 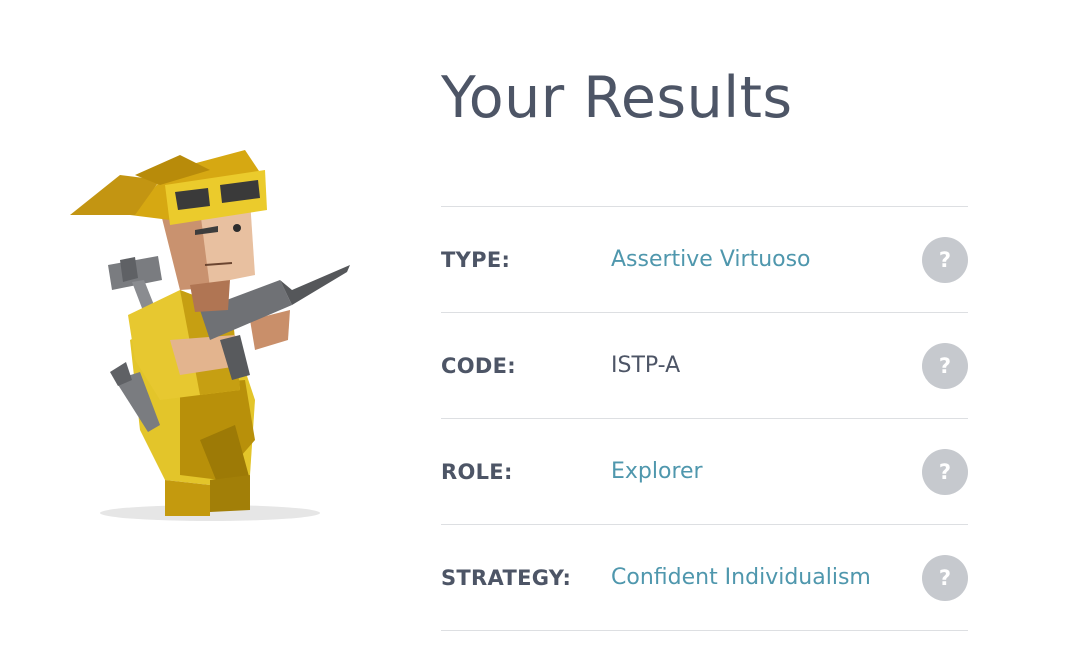 I want to click on result-row-strategy: STRATEGY: Confident Individualism ?, so click(x=704, y=578).